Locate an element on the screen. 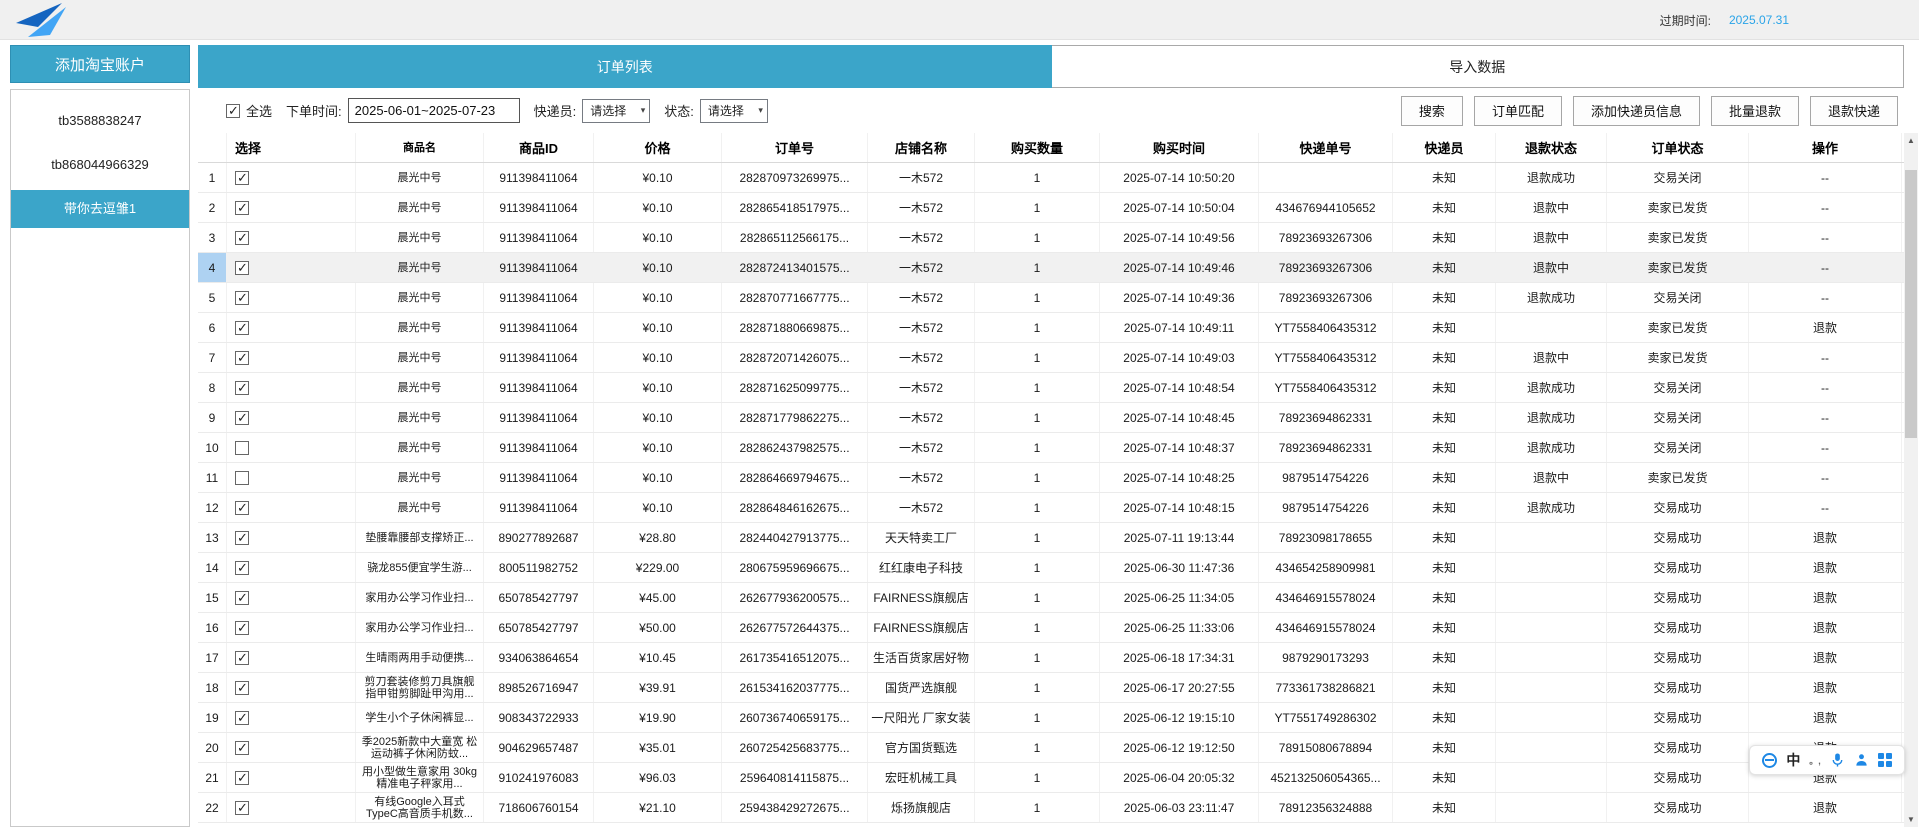 The image size is (1919, 827). row-number-cell: 20 is located at coordinates (212, 747).